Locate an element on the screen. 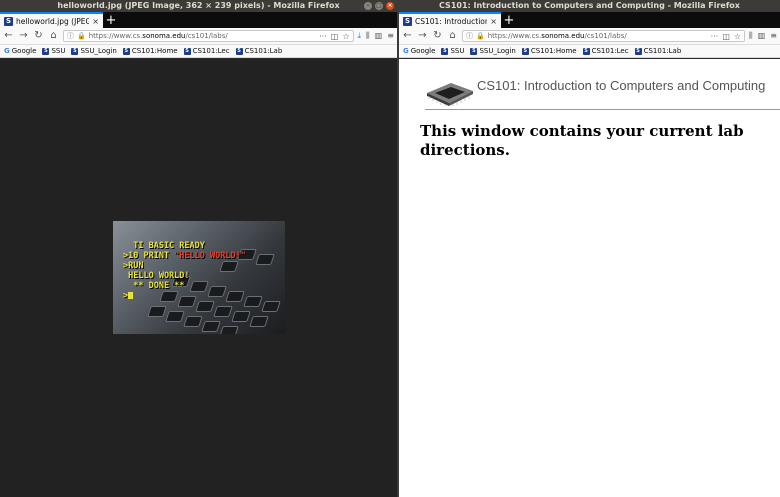 The image size is (780, 497). download-icon: ⤓ is located at coordinates (360, 36).